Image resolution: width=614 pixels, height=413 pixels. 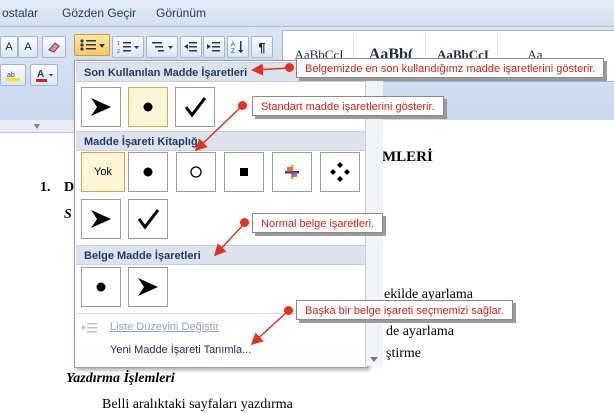 What do you see at coordinates (244, 222) in the screenshot?
I see `callout-dot-normal` at bounding box center [244, 222].